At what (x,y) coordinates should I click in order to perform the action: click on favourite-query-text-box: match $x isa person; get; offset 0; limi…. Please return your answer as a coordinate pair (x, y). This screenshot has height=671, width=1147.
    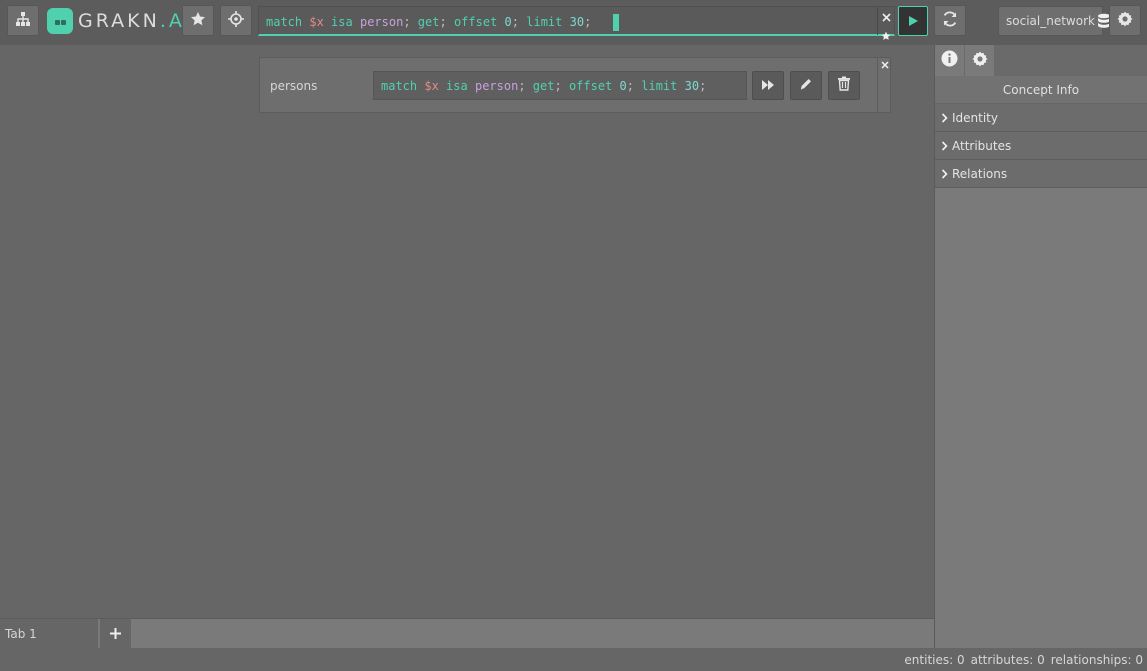
    Looking at the image, I should click on (560, 85).